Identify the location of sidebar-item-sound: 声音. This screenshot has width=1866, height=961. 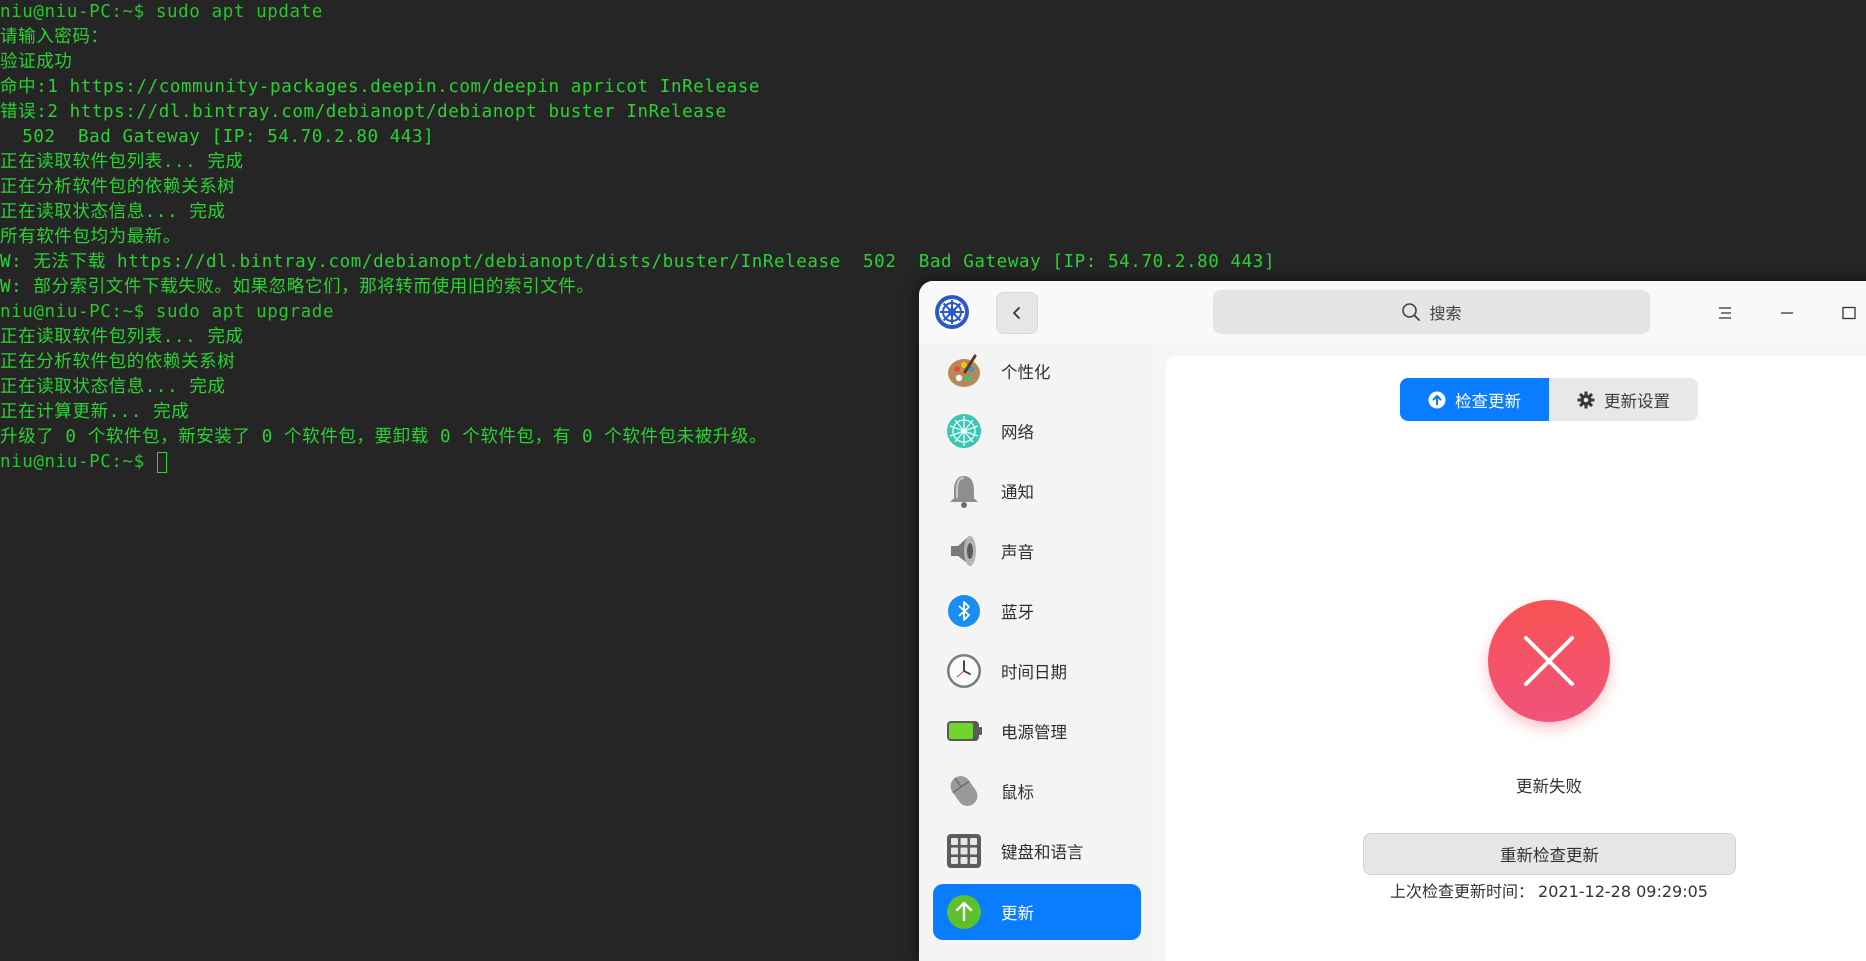
(1037, 551).